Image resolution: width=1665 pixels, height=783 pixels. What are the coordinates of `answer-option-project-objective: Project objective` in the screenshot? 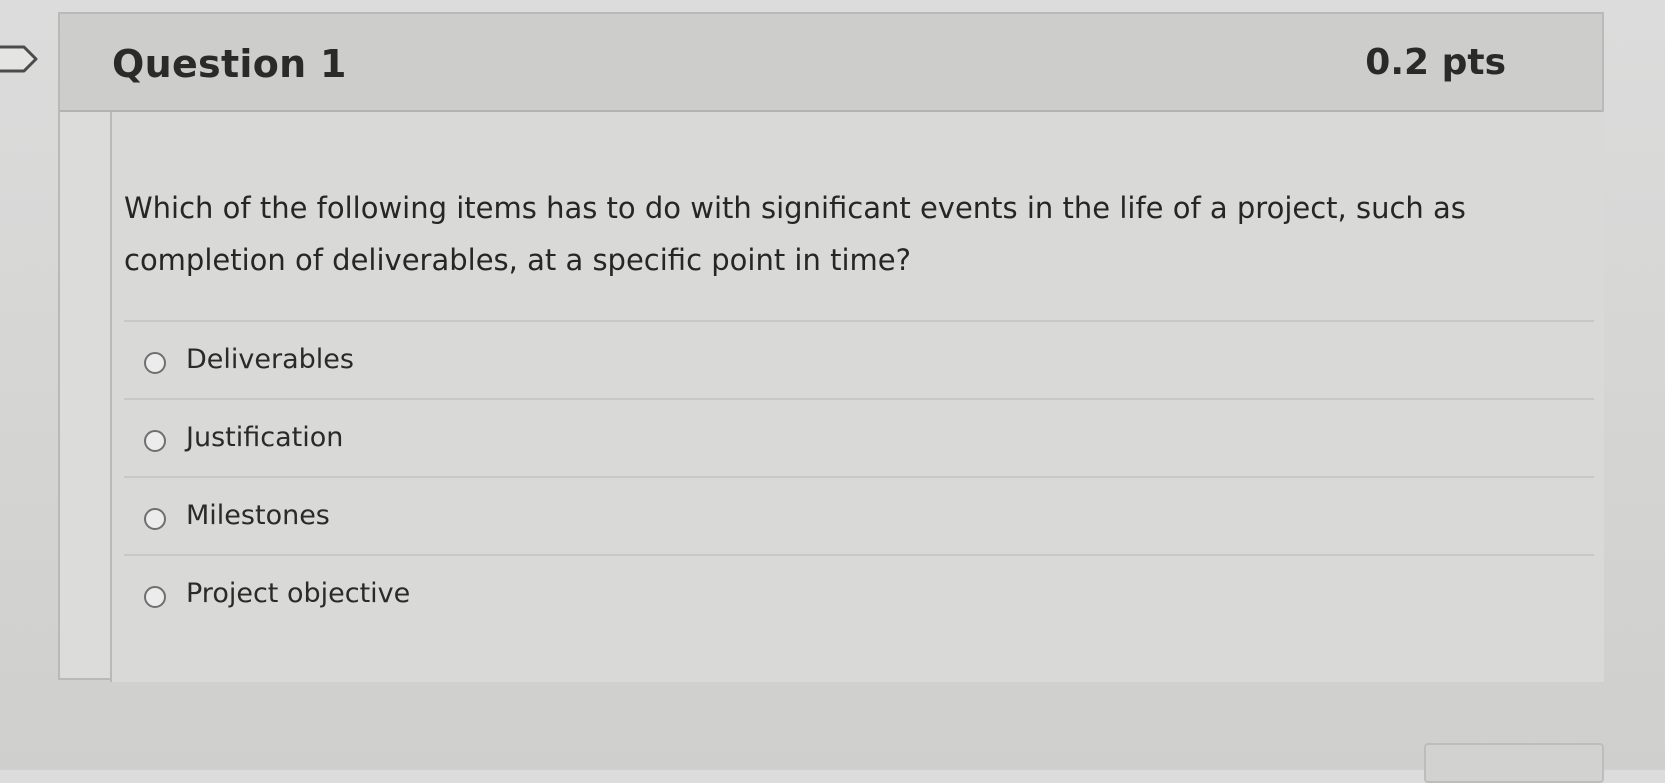 It's located at (859, 593).